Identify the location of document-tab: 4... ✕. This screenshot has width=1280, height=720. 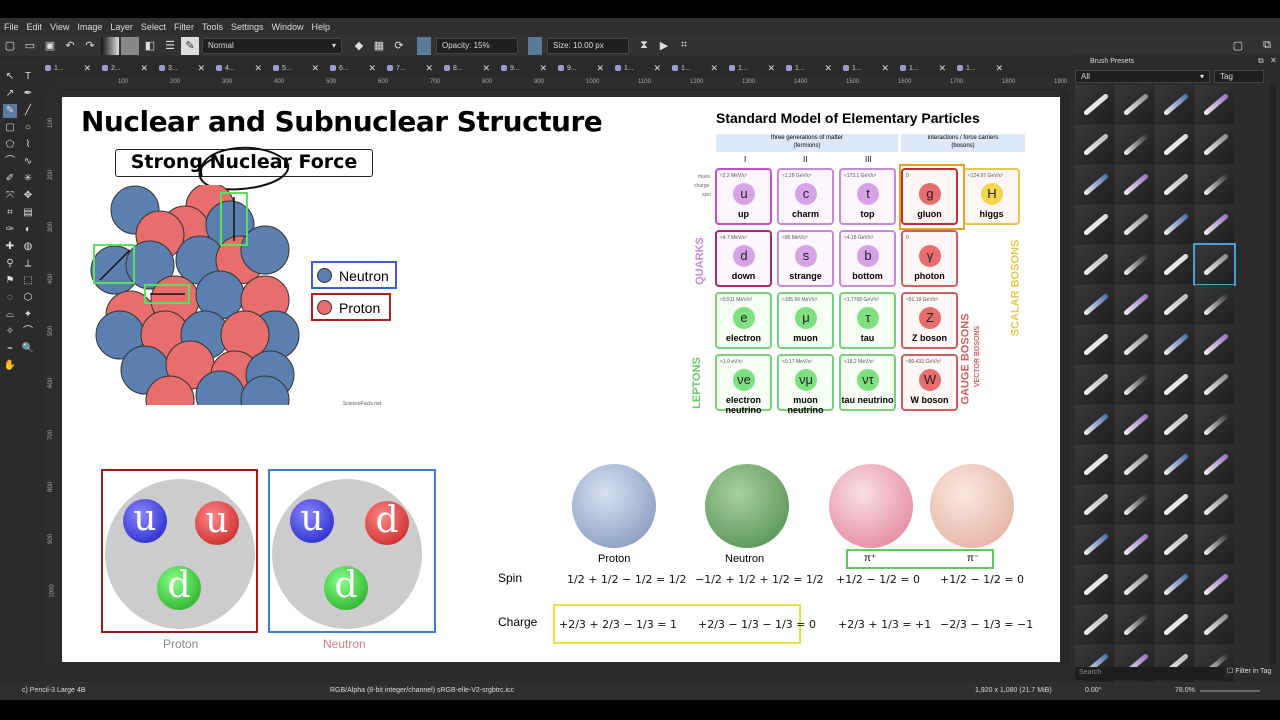
(239, 68).